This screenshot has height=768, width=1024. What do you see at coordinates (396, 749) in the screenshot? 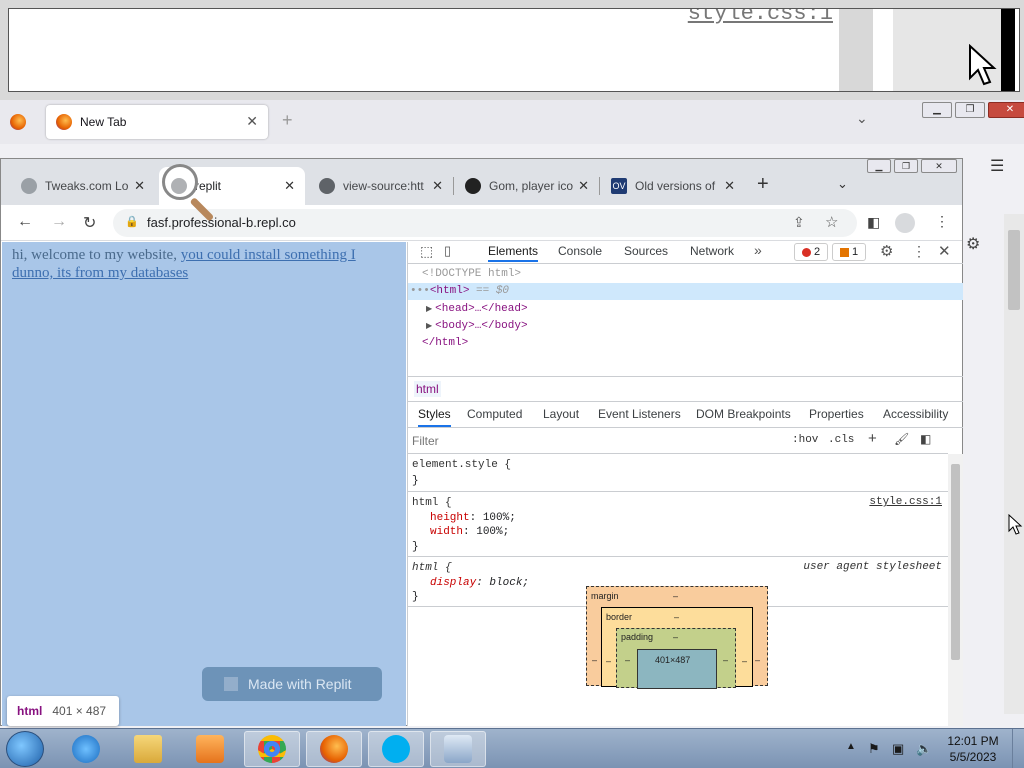
I see `taskbar-skype` at bounding box center [396, 749].